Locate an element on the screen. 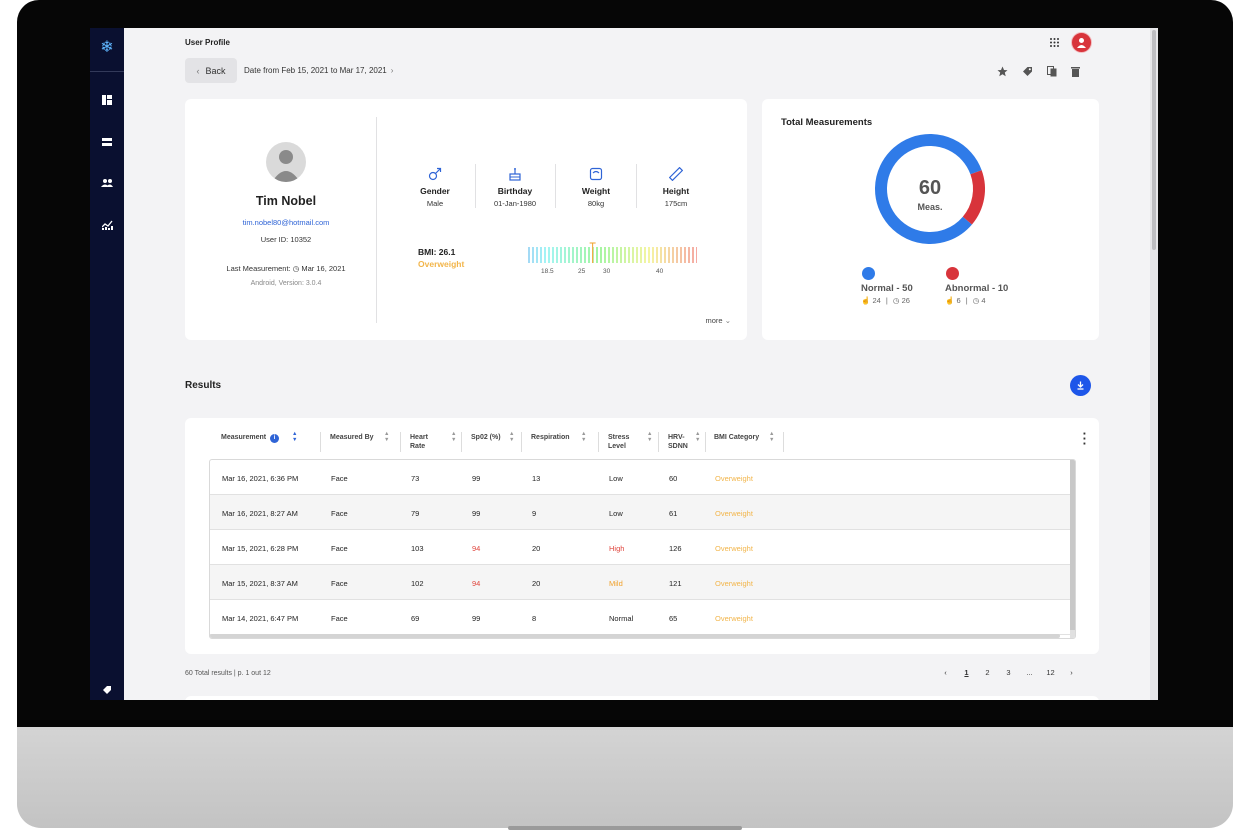 The image size is (1250, 830). column-header-stress-level: Stress Level is located at coordinates (624, 442).